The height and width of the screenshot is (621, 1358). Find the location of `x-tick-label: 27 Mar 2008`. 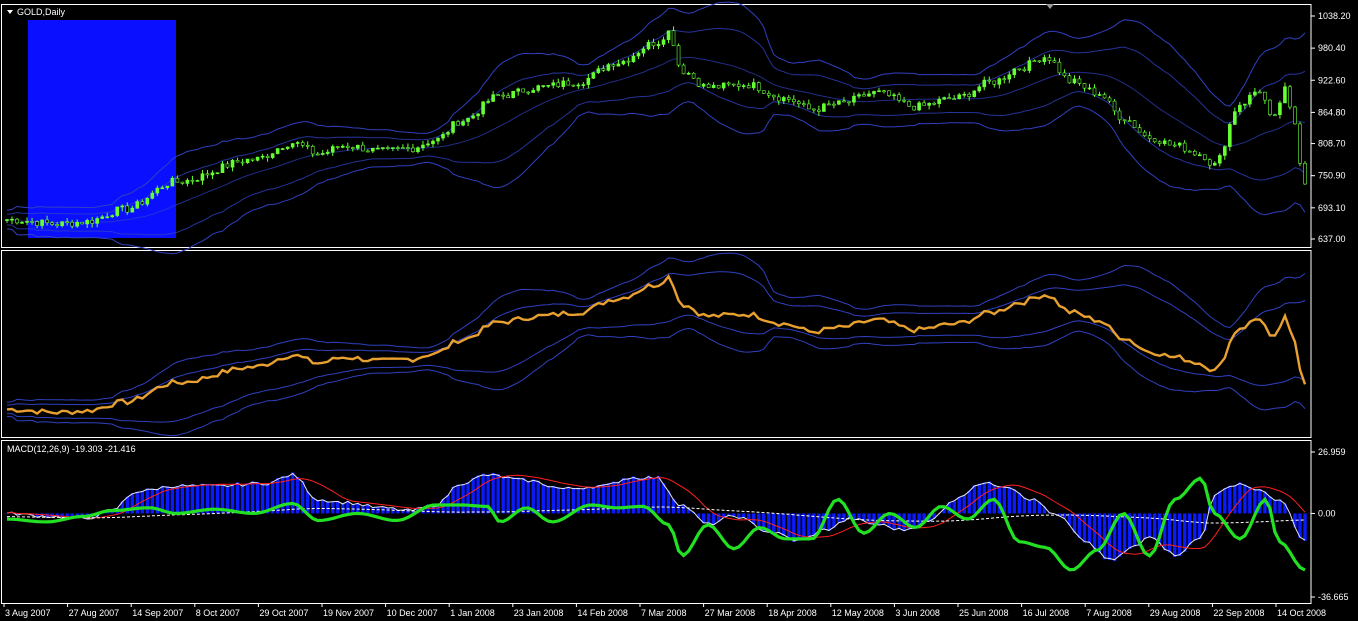

x-tick-label: 27 Mar 2008 is located at coordinates (730, 613).